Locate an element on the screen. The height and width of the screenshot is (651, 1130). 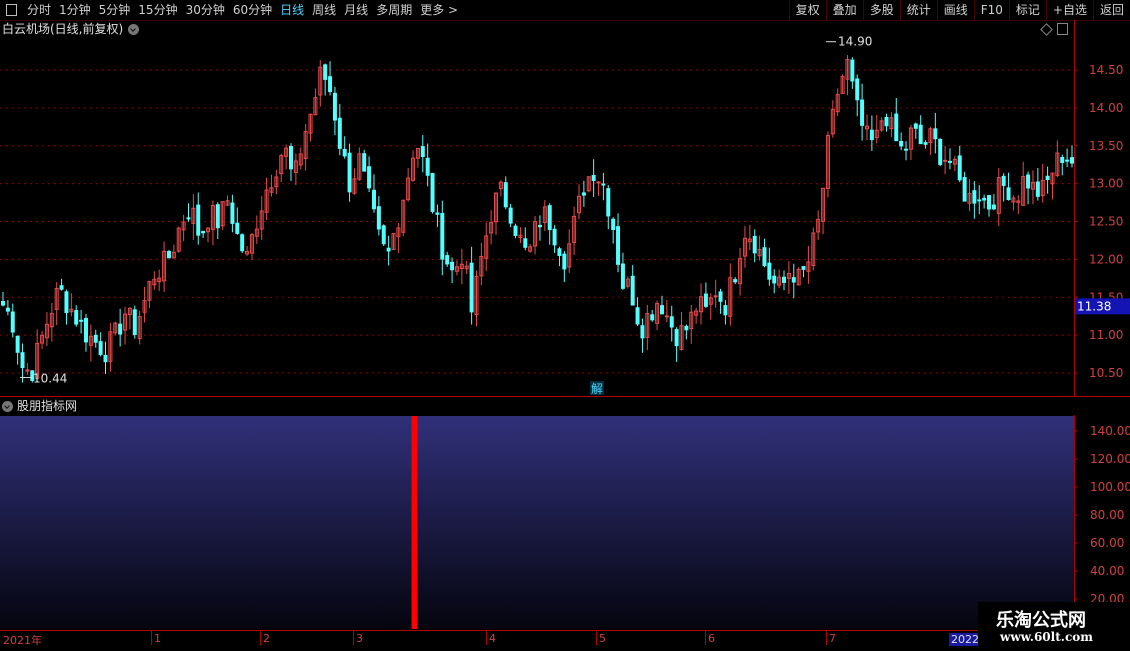
indicator-axis is located at coordinates (1102, 522).